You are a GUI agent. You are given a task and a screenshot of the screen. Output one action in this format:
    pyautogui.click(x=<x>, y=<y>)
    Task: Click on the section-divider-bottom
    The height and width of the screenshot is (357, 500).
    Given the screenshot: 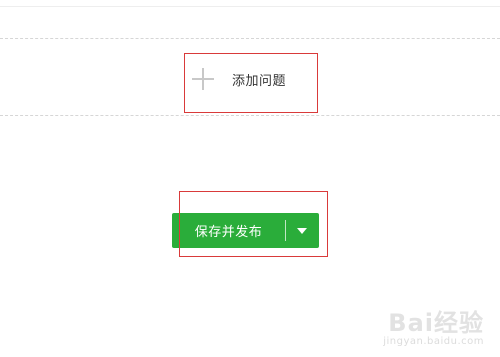 What is the action you would take?
    pyautogui.click(x=250, y=115)
    